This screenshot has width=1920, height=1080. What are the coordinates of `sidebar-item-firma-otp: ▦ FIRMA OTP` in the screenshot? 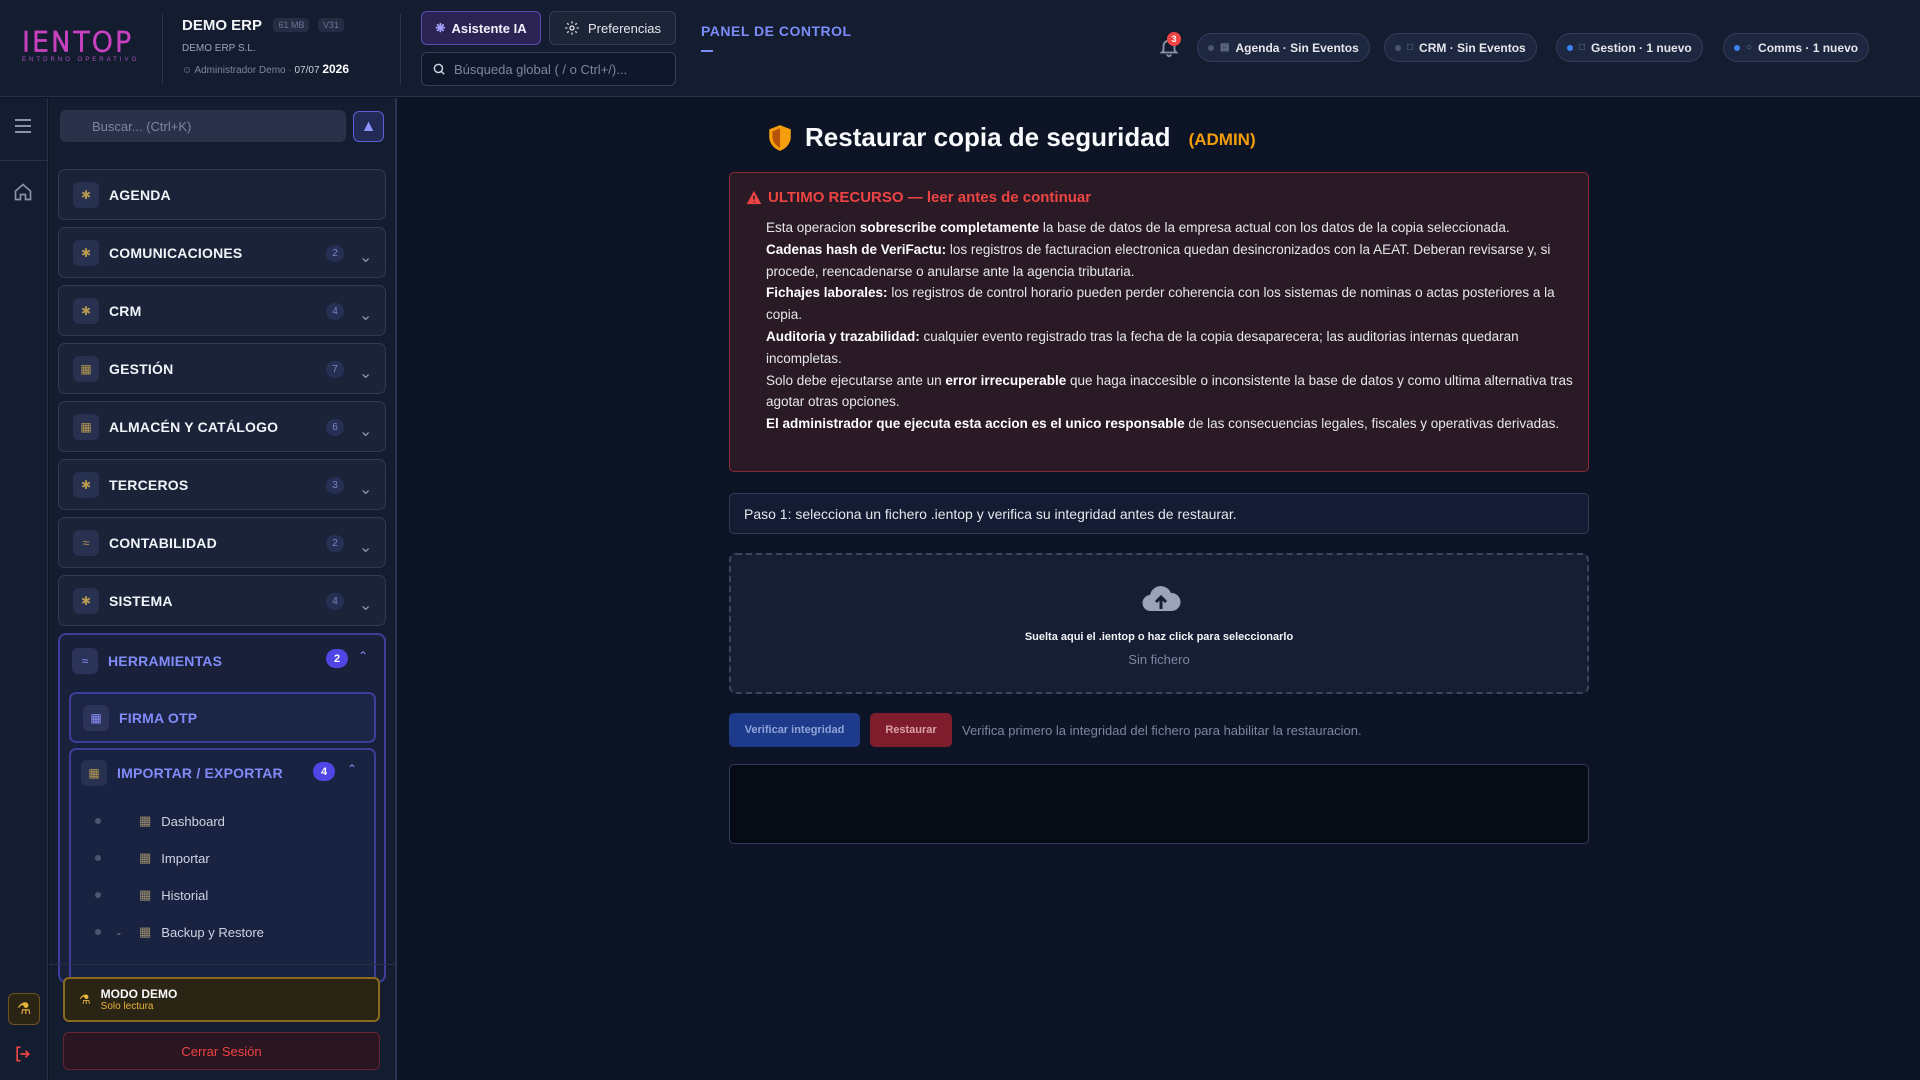 It's located at (222, 717).